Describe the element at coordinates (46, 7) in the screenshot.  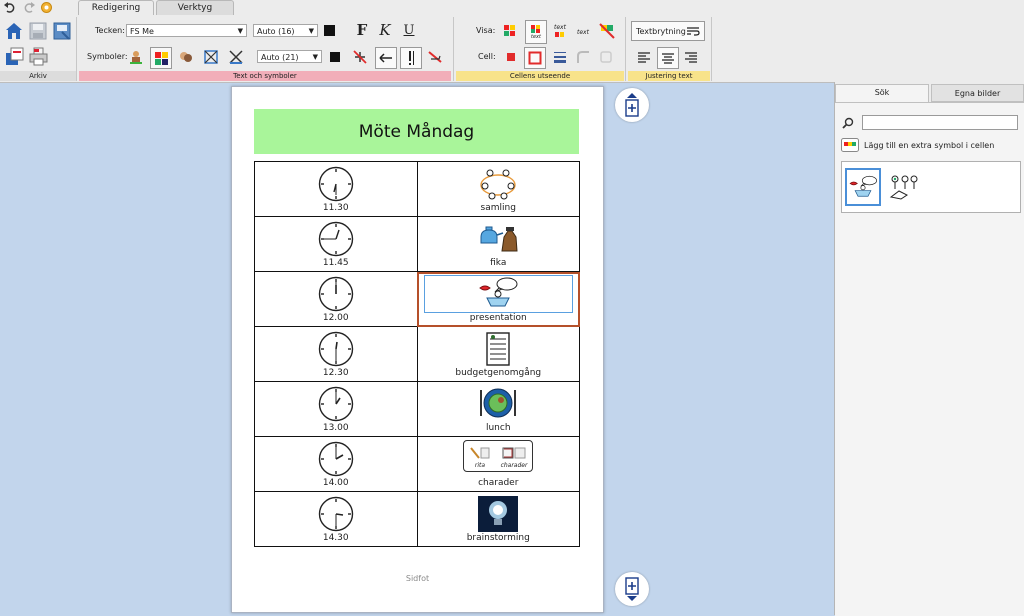
I see `settings-gear-icon` at that location.